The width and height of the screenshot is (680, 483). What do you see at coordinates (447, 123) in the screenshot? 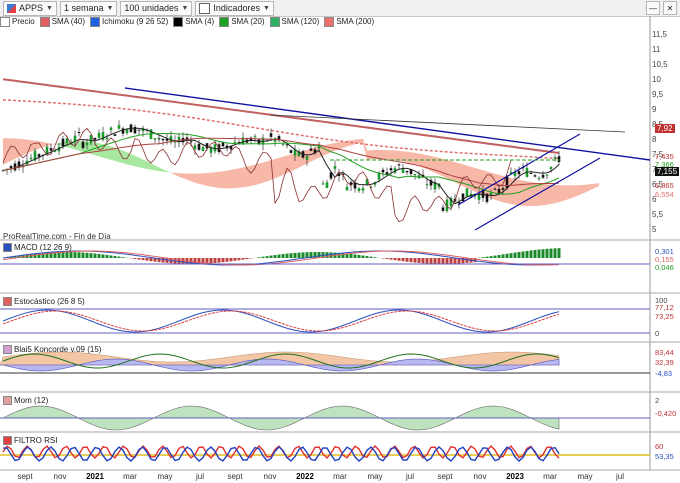
I see `horizontal-line` at bounding box center [447, 123].